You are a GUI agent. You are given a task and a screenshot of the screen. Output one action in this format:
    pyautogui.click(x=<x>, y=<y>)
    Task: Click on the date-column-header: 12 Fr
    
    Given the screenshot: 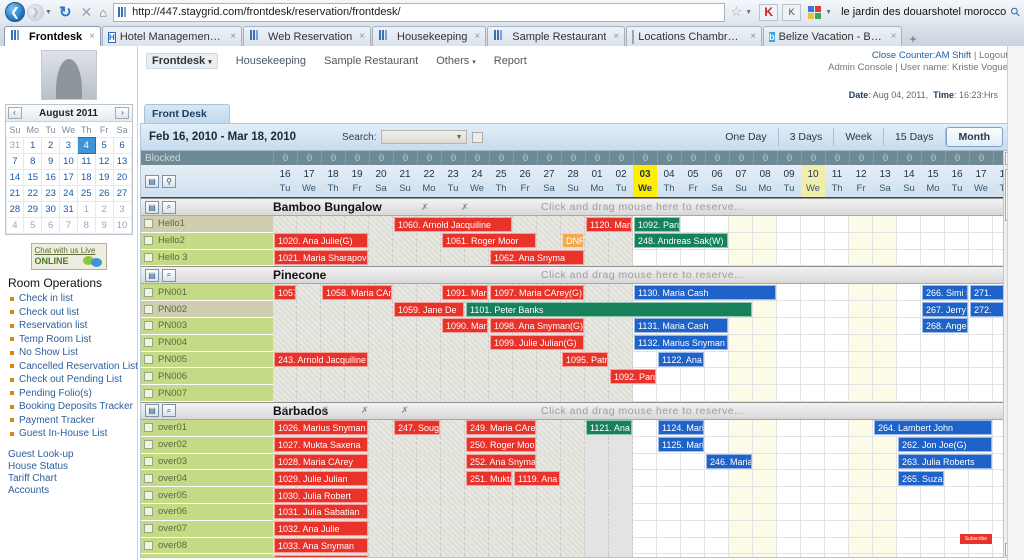 What is the action you would take?
    pyautogui.click(x=861, y=181)
    